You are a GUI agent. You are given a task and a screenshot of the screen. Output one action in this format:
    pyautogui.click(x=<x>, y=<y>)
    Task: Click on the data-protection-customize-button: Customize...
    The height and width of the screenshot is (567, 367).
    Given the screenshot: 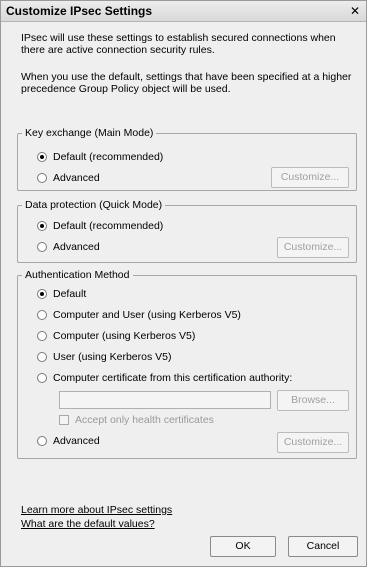 What is the action you would take?
    pyautogui.click(x=313, y=247)
    